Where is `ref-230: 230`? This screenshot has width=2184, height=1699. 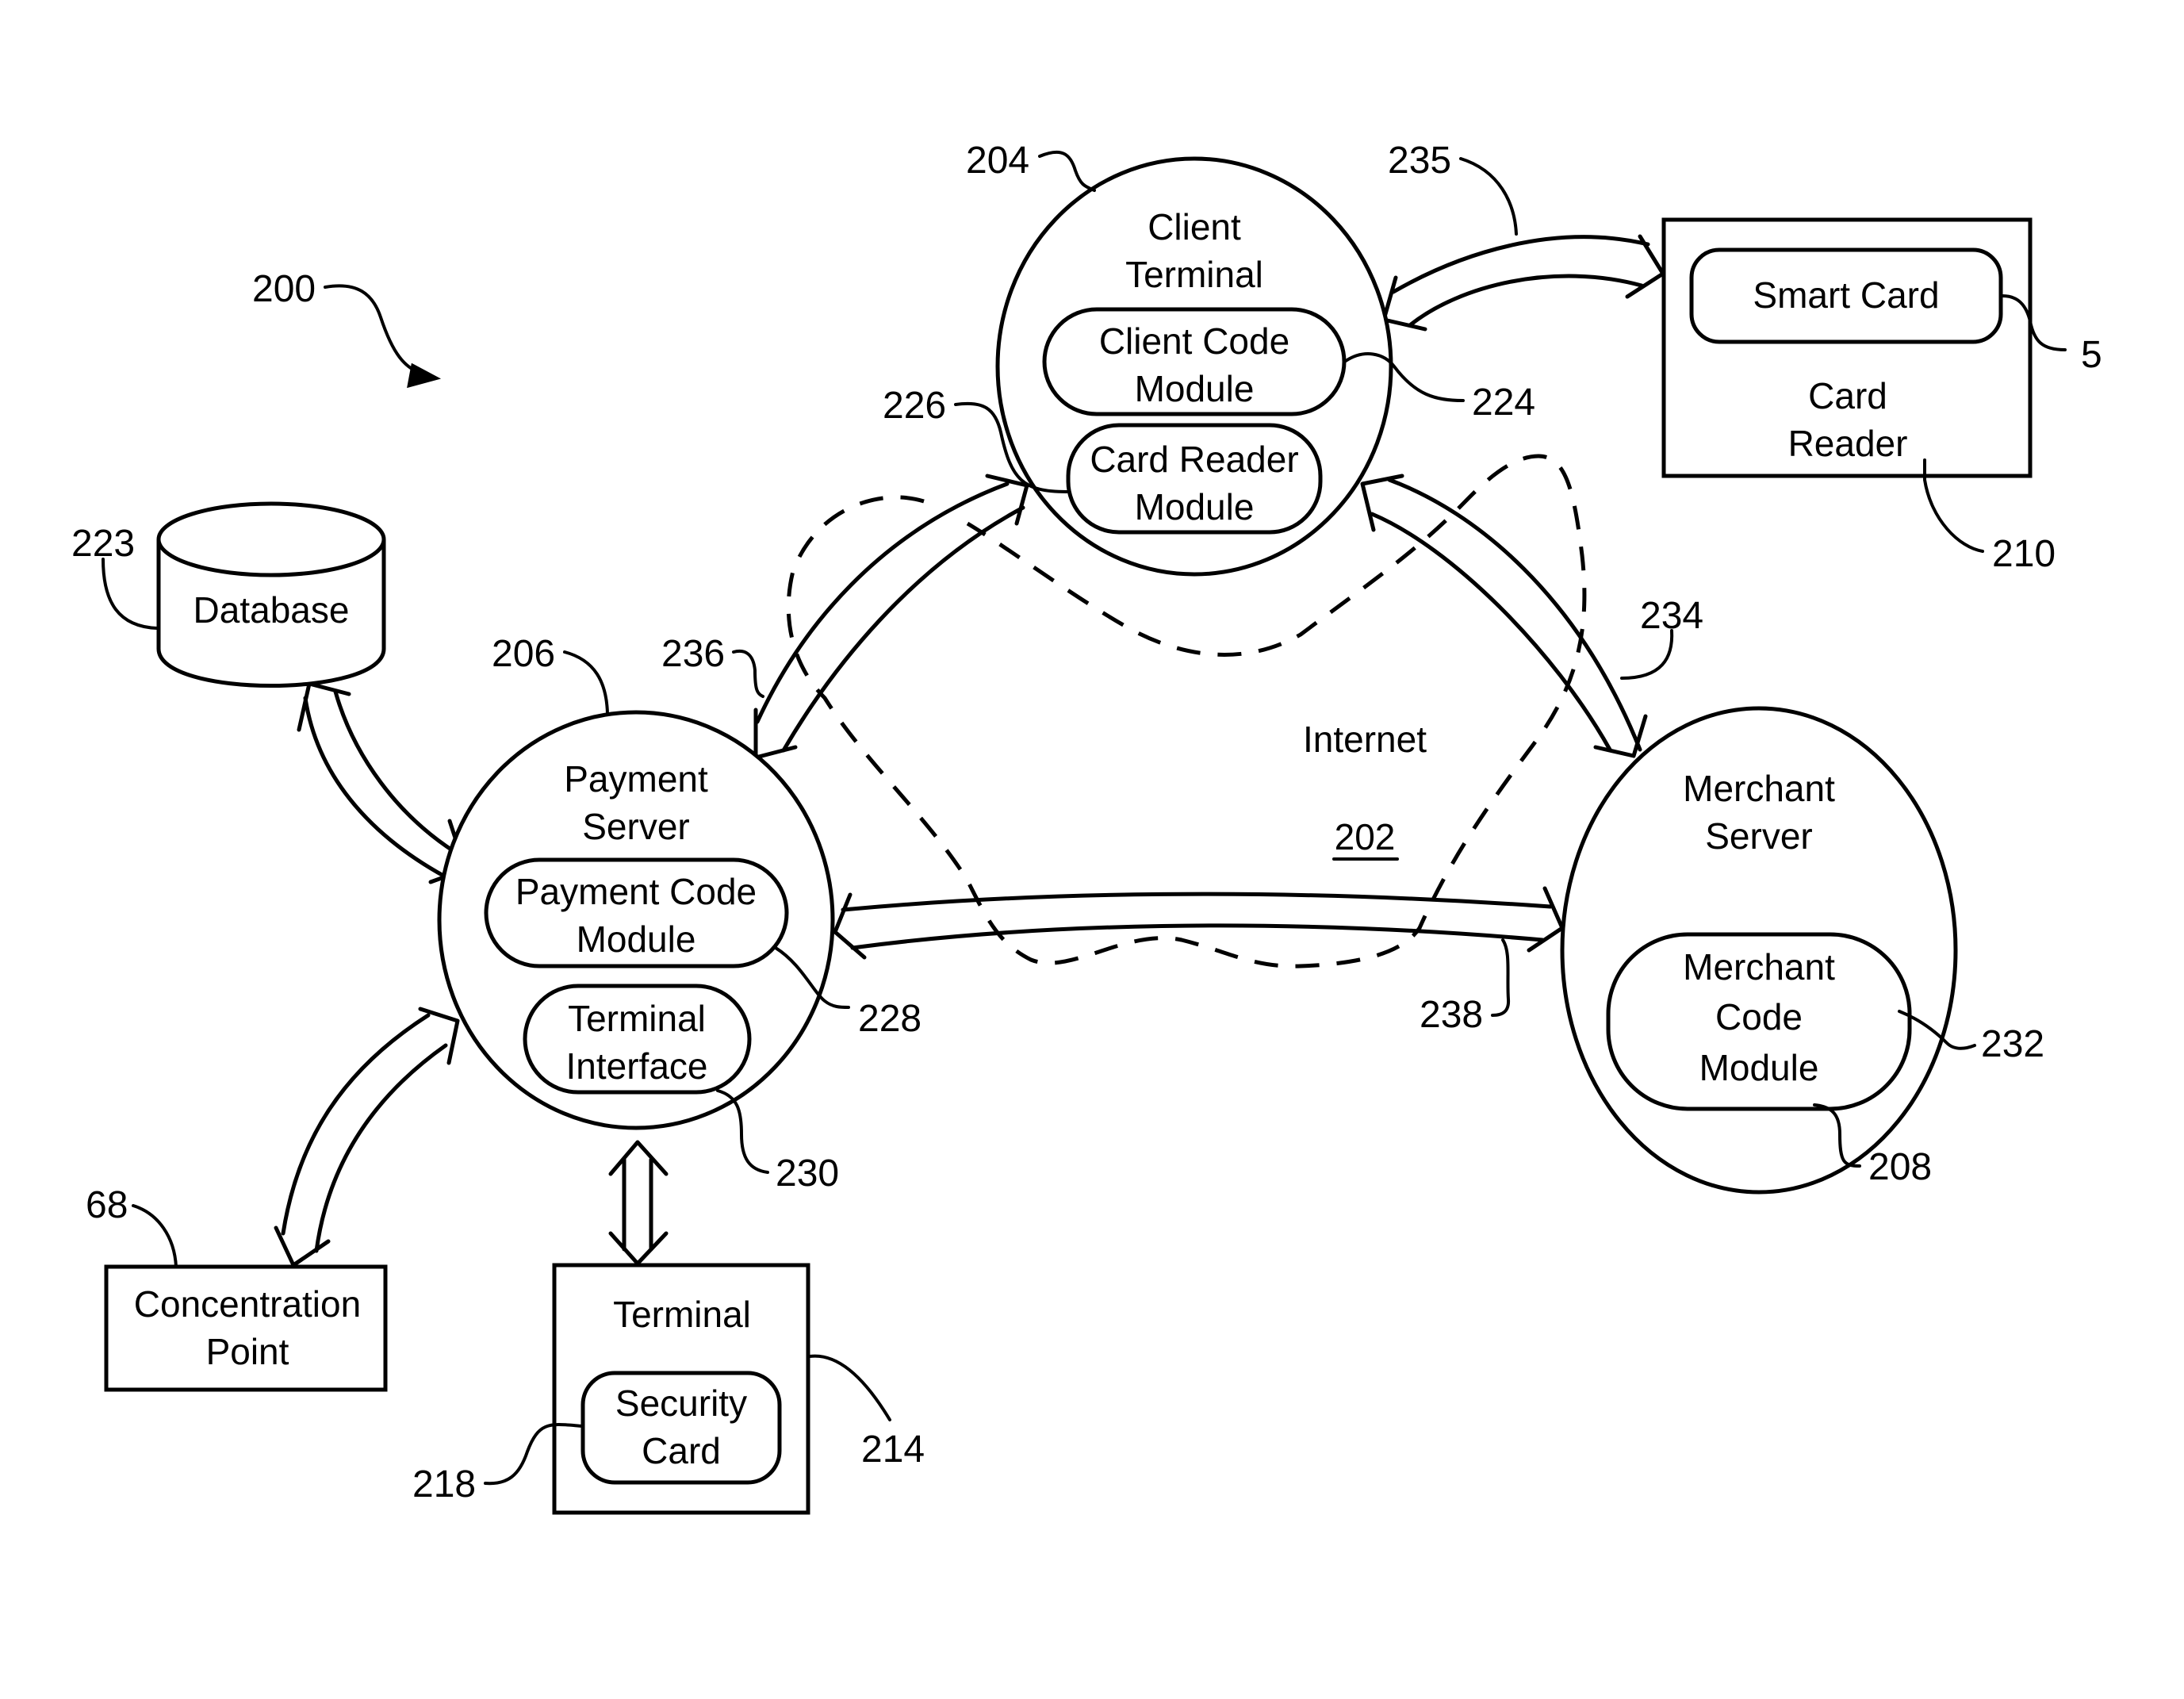
ref-230: 230 is located at coordinates (807, 1173).